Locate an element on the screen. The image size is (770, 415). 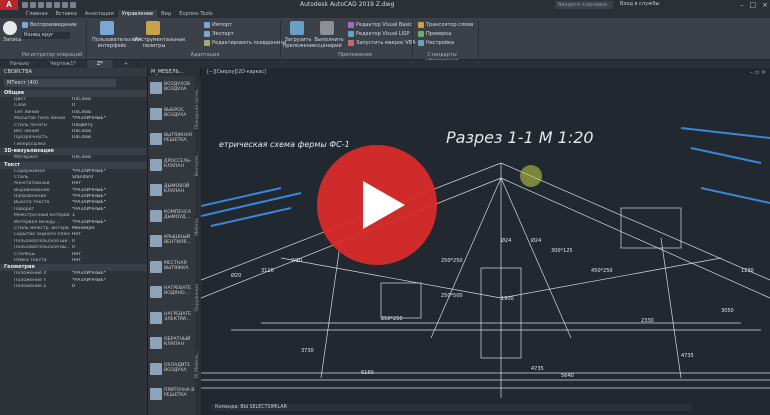
load-app-button: Загрузить приложение is located at coordinates (299, 43).